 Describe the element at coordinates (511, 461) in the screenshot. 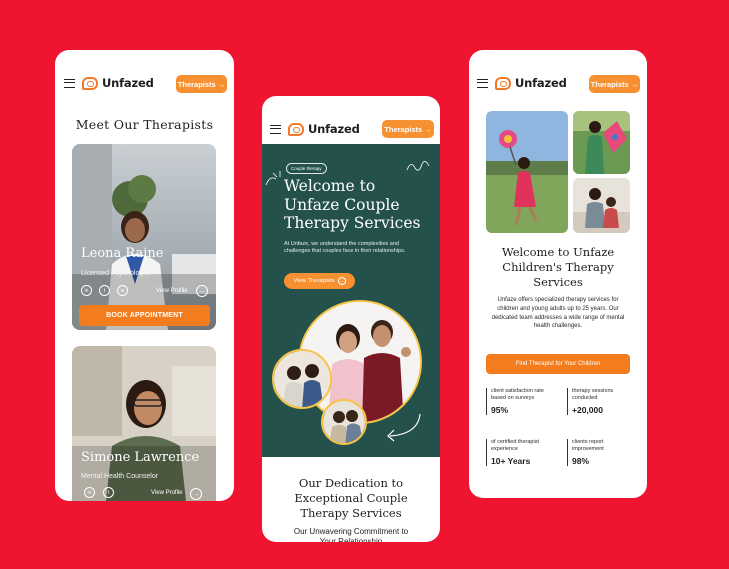

I see `stat-value: 10+ Years` at that location.